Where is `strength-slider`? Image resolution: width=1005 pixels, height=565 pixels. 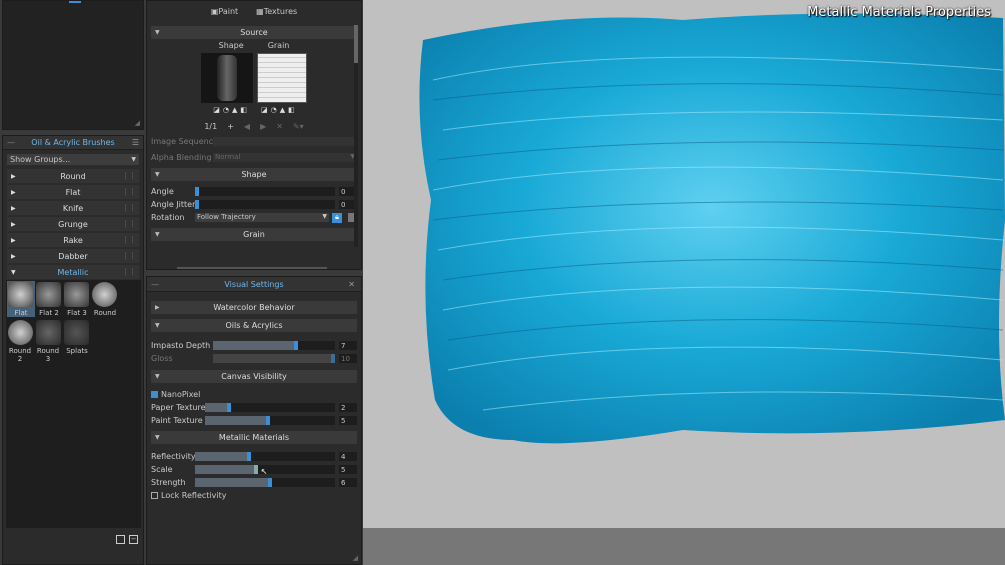 strength-slider is located at coordinates (265, 482).